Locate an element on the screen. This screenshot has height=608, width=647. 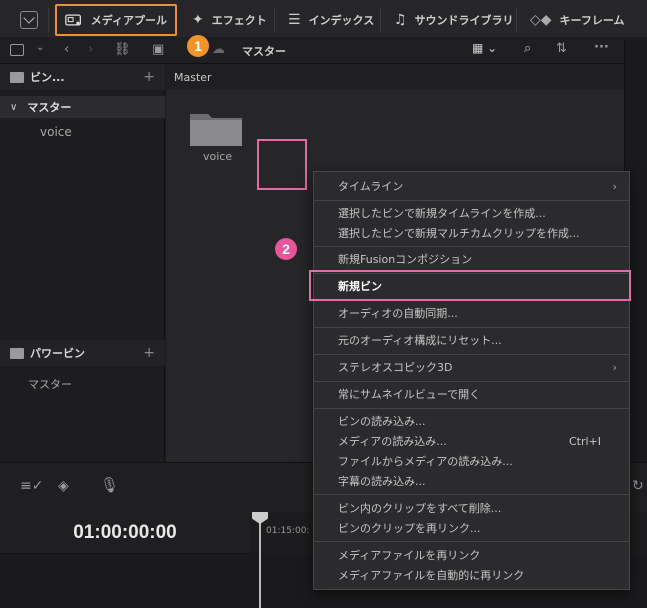
menu-item-new-fusion: 新規Fusionコンポジション is located at coordinates (471, 259).